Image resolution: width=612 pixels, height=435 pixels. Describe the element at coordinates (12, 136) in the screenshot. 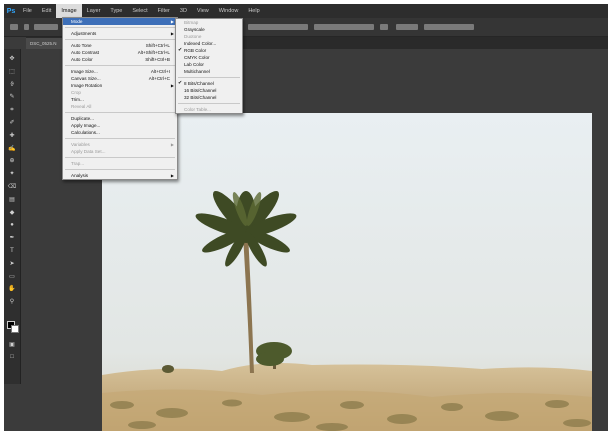

I see `healing-brush-tool-icon: ✚` at that location.